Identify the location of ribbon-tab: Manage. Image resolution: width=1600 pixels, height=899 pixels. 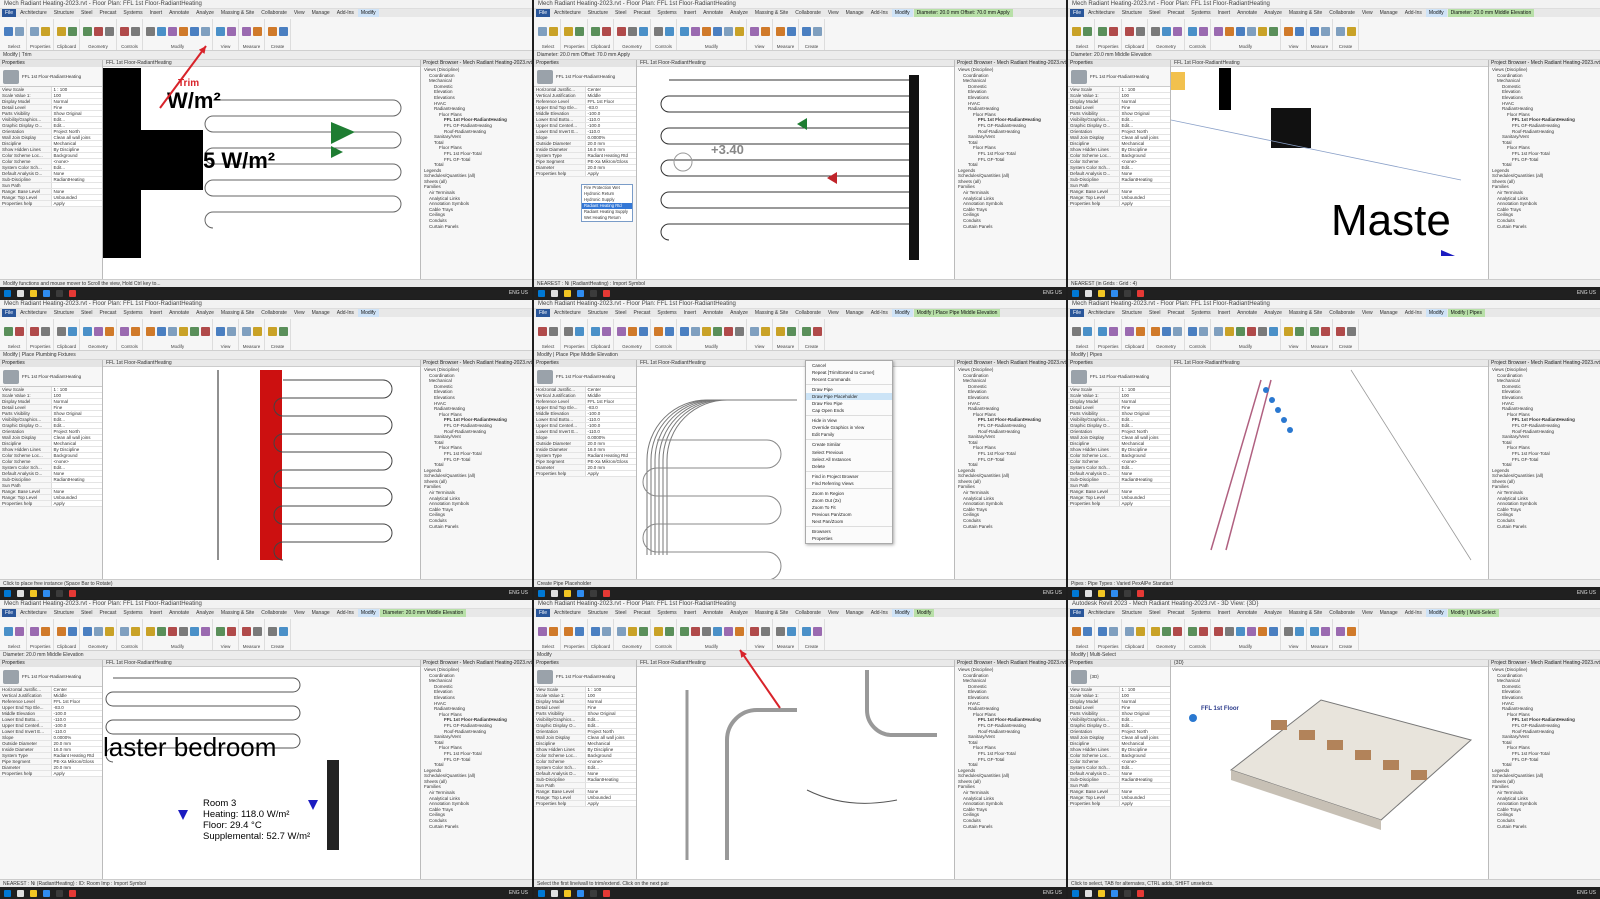
(855, 13).